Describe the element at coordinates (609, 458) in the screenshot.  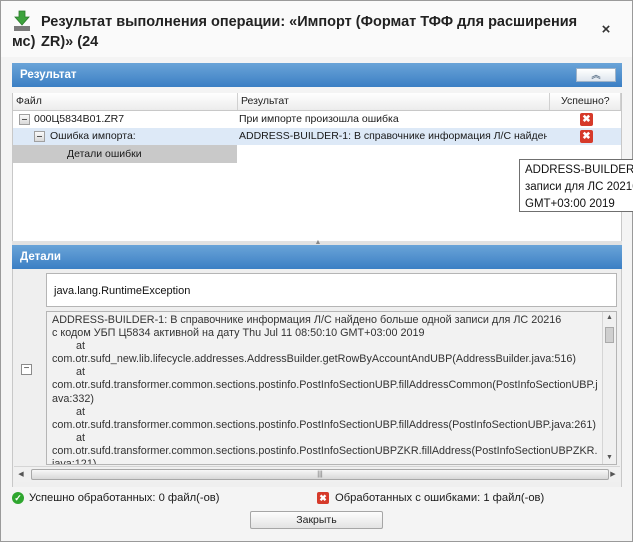
I see `scroll-down-icon: ▼` at that location.